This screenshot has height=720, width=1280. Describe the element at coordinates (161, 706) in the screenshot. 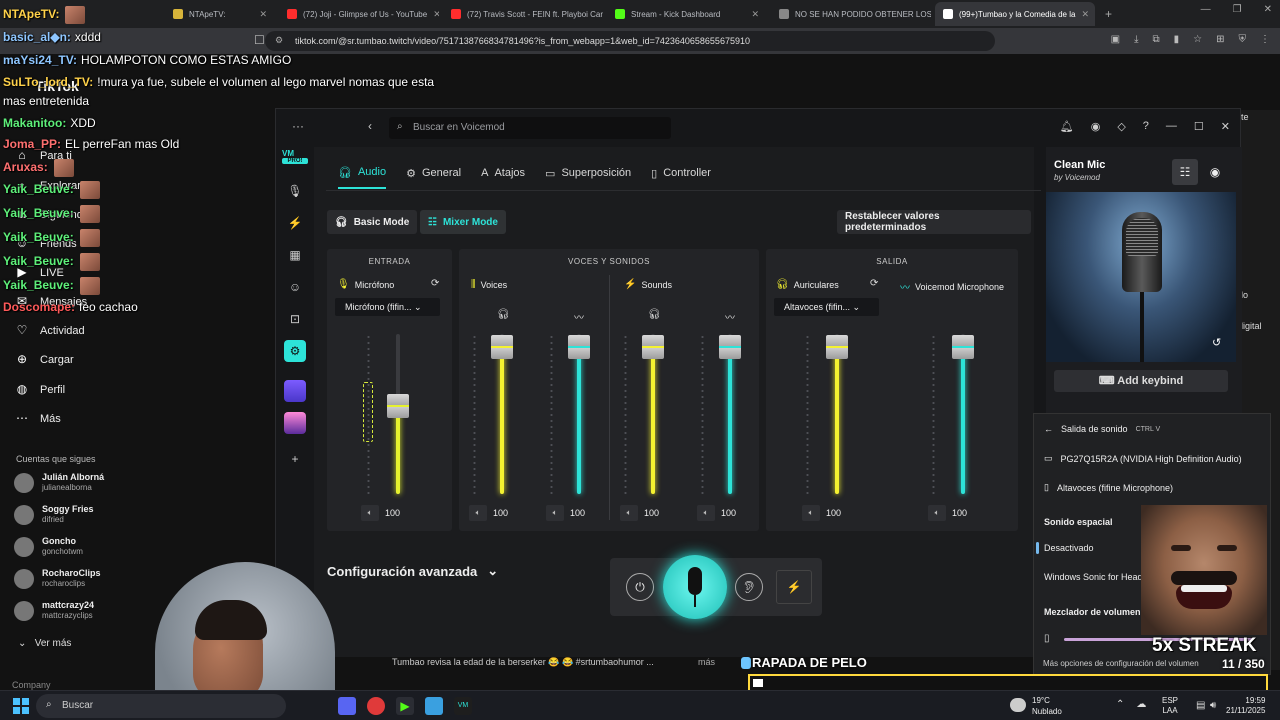

I see `taskbar-search: ⌕ Buscar` at that location.